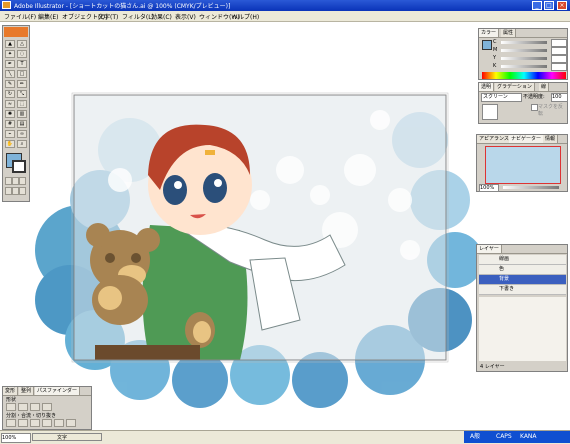 The height and width of the screenshot is (444, 570). What do you see at coordinates (23, 407) in the screenshot?
I see `minus-front-button` at bounding box center [23, 407].